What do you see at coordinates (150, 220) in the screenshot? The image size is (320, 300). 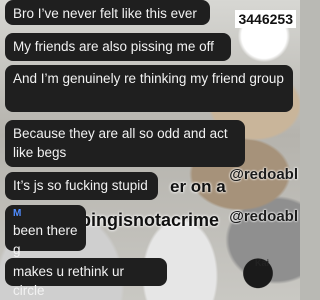 I see `background-caption-sticker: pingisnotacrime` at bounding box center [150, 220].